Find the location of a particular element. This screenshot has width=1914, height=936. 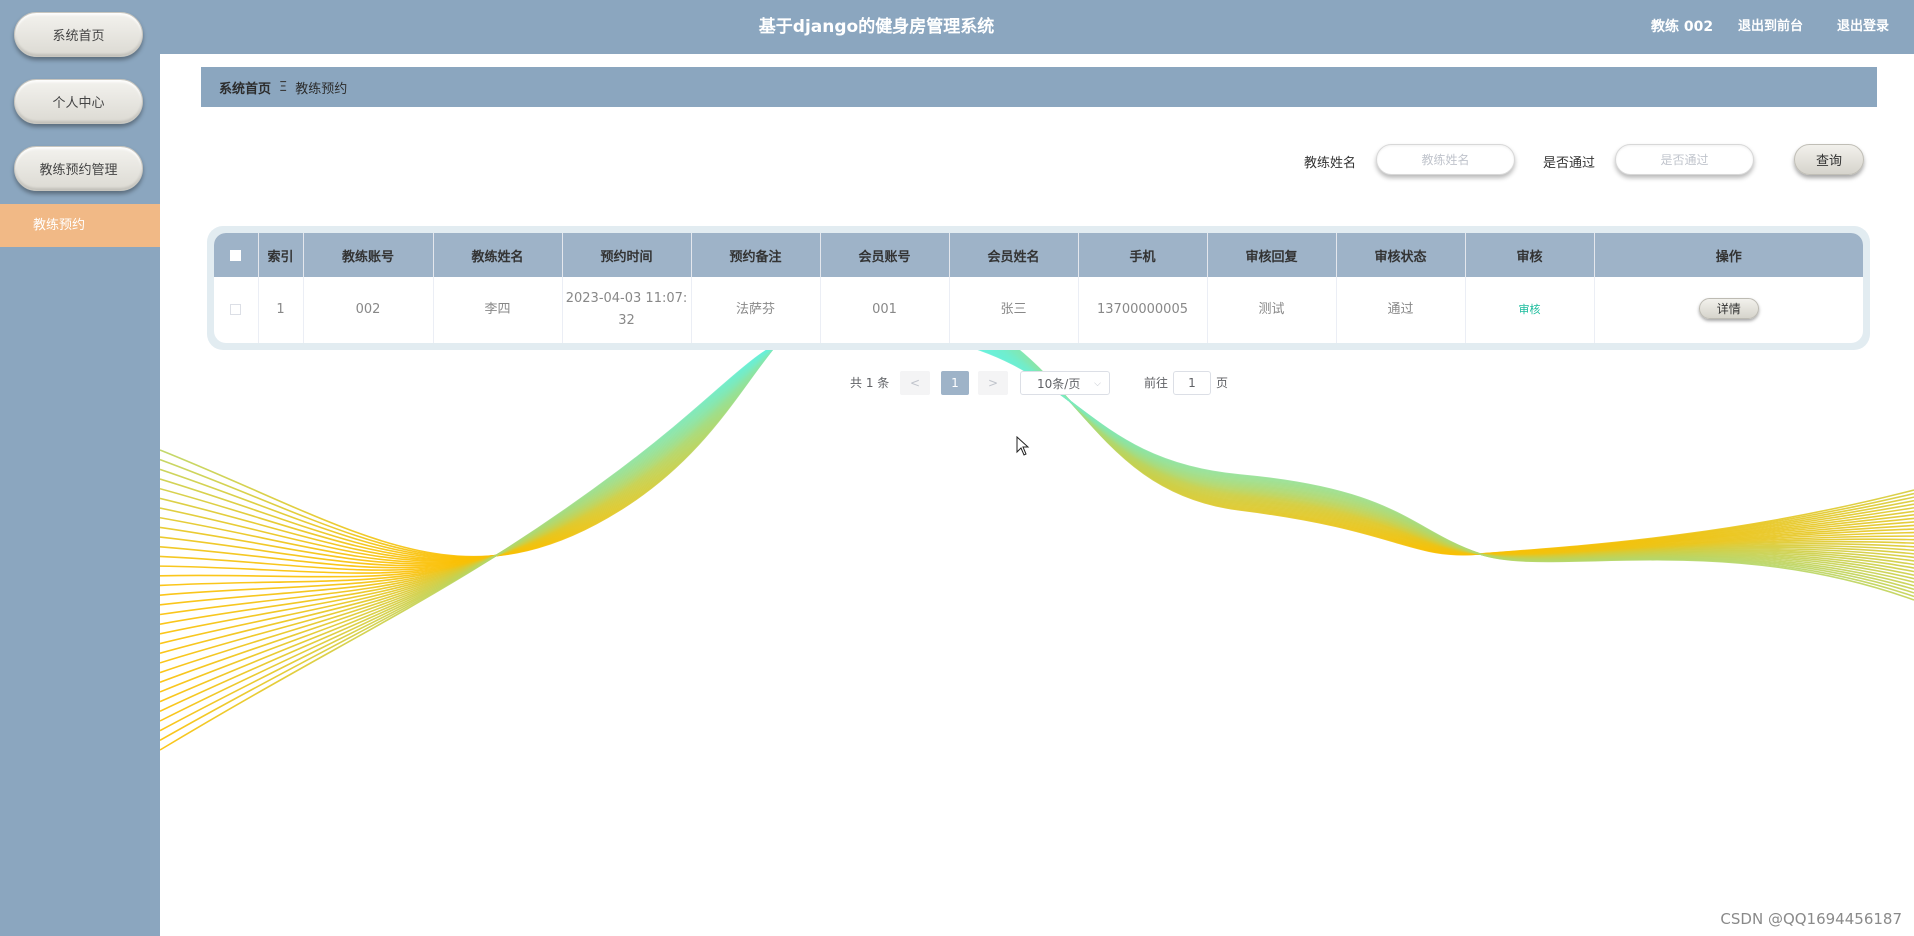

prev-page-icon: < is located at coordinates (915, 383).